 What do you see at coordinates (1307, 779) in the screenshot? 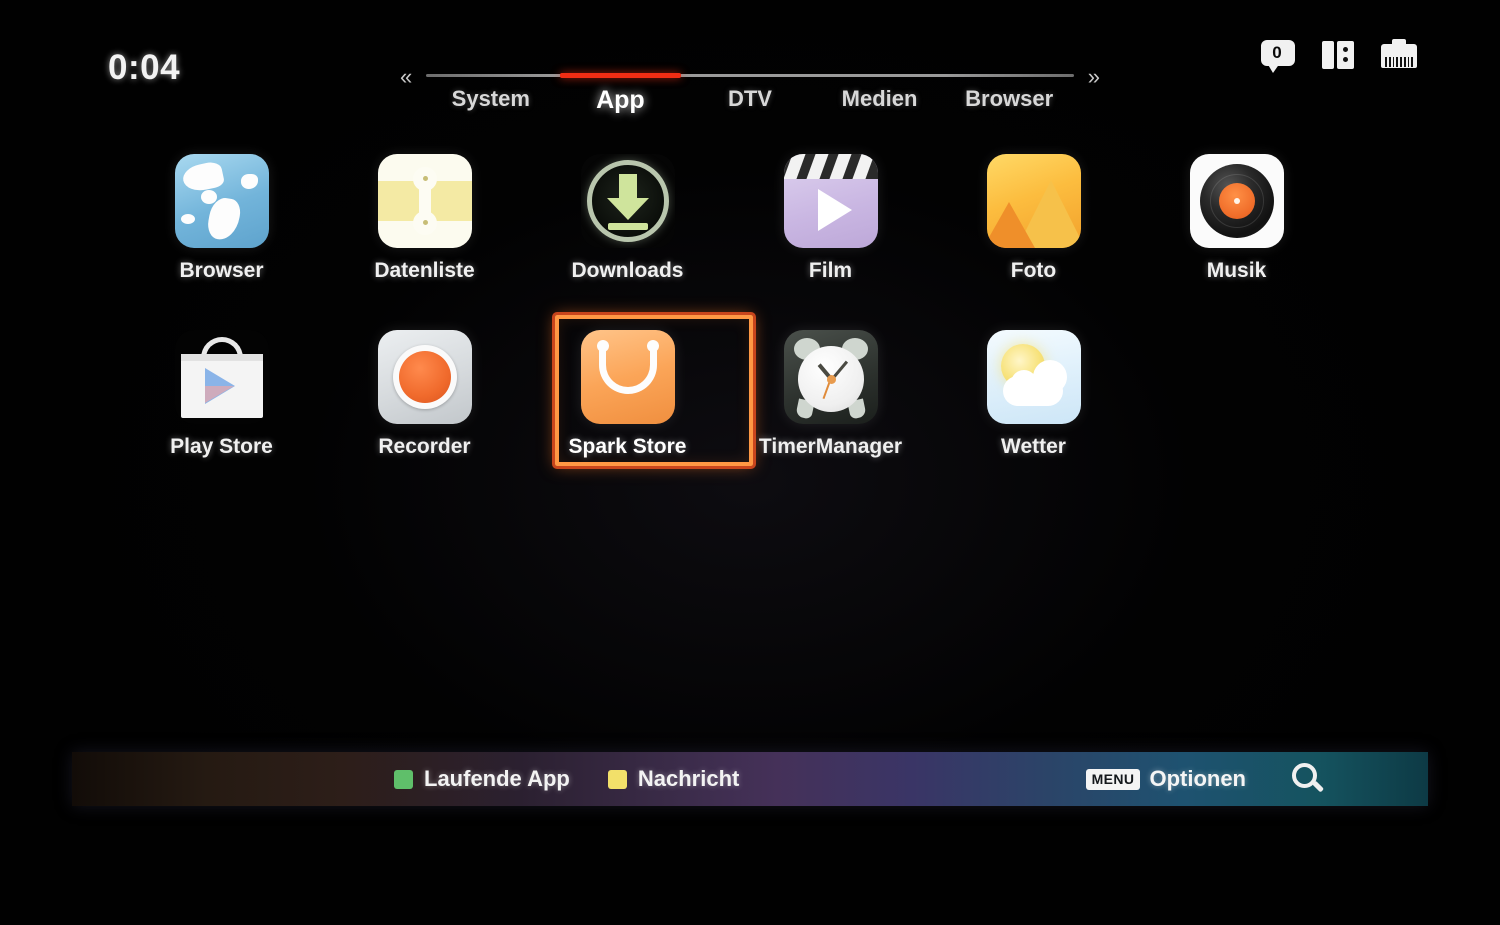
I see `search-icon` at bounding box center [1307, 779].